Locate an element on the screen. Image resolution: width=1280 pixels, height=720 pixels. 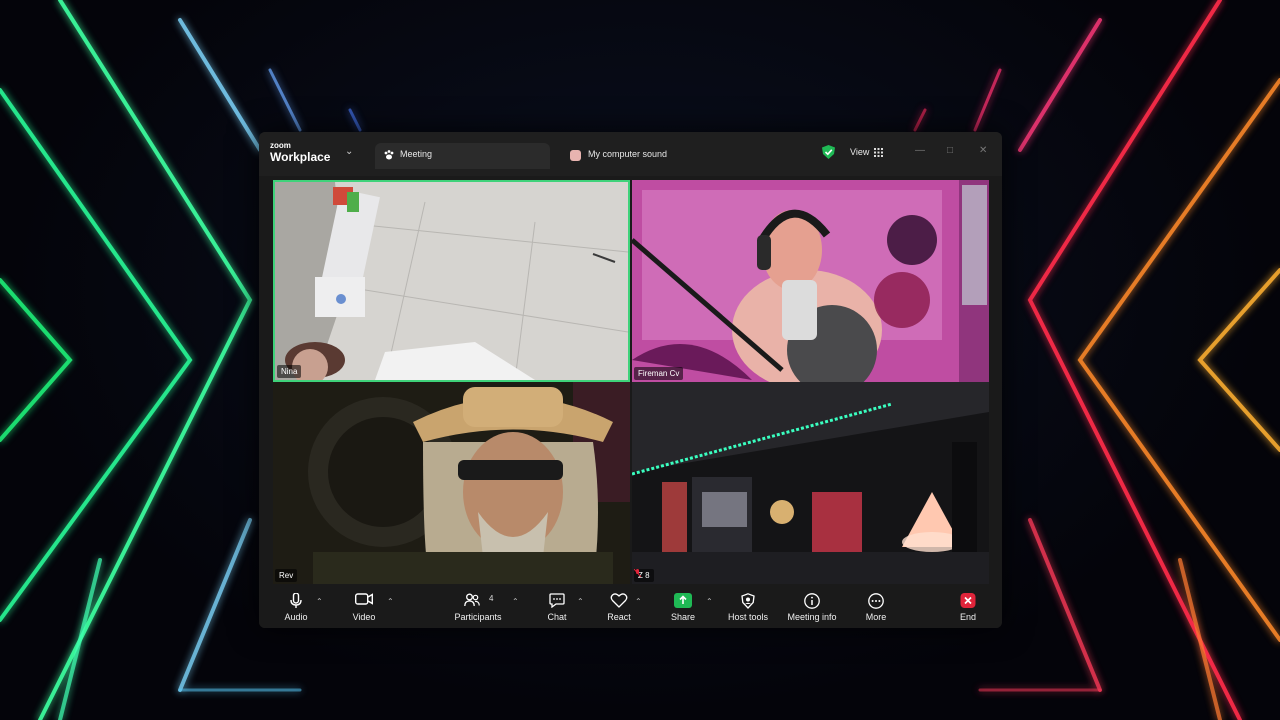
end-button: End is located at coordinates (968, 606).